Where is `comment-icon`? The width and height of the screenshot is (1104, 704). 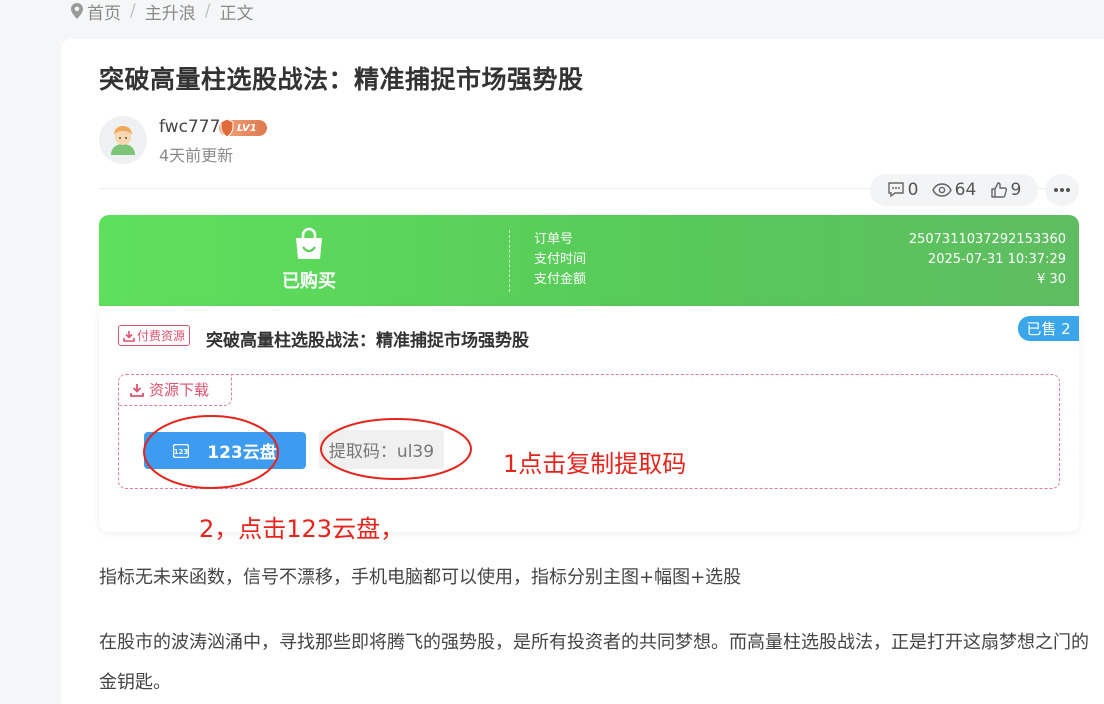 comment-icon is located at coordinates (895, 190).